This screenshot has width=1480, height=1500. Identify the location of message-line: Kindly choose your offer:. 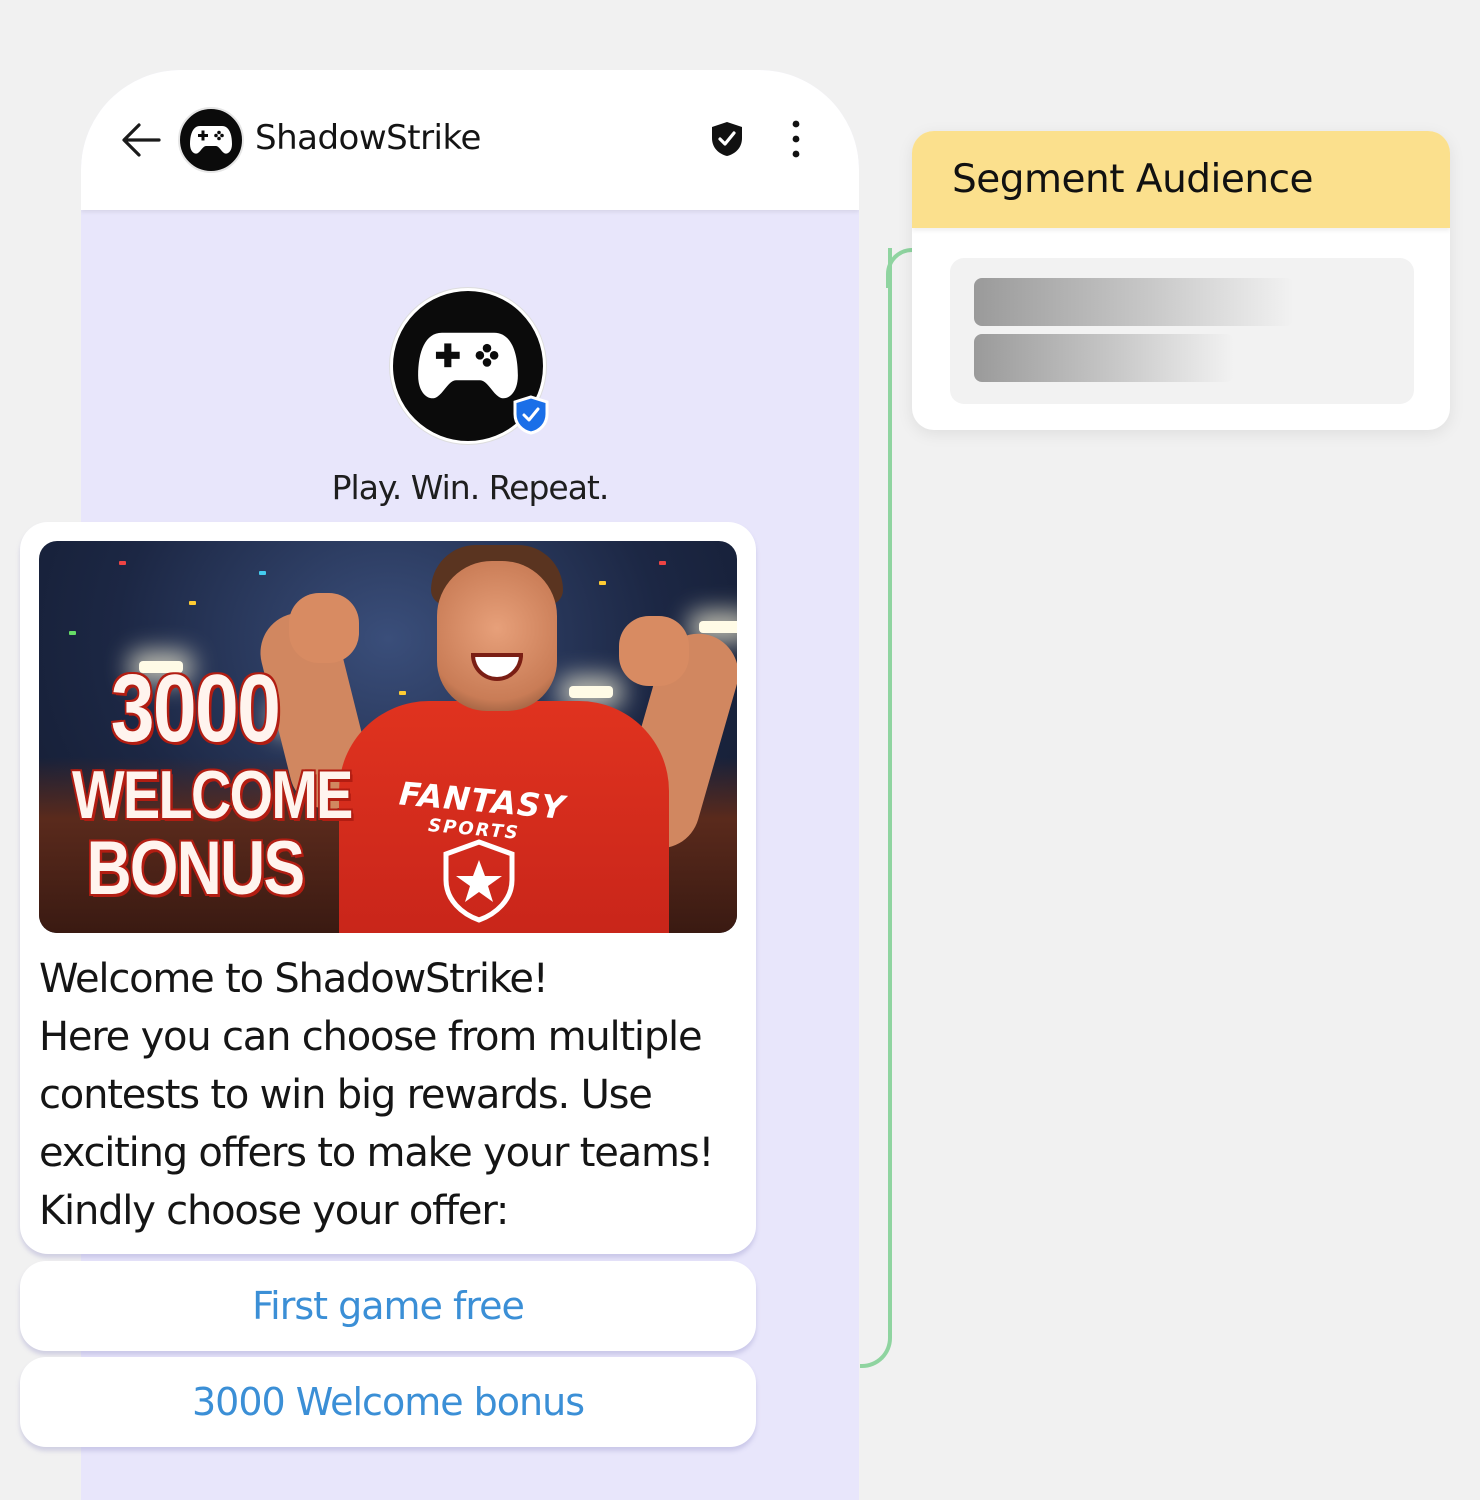
(274, 1211).